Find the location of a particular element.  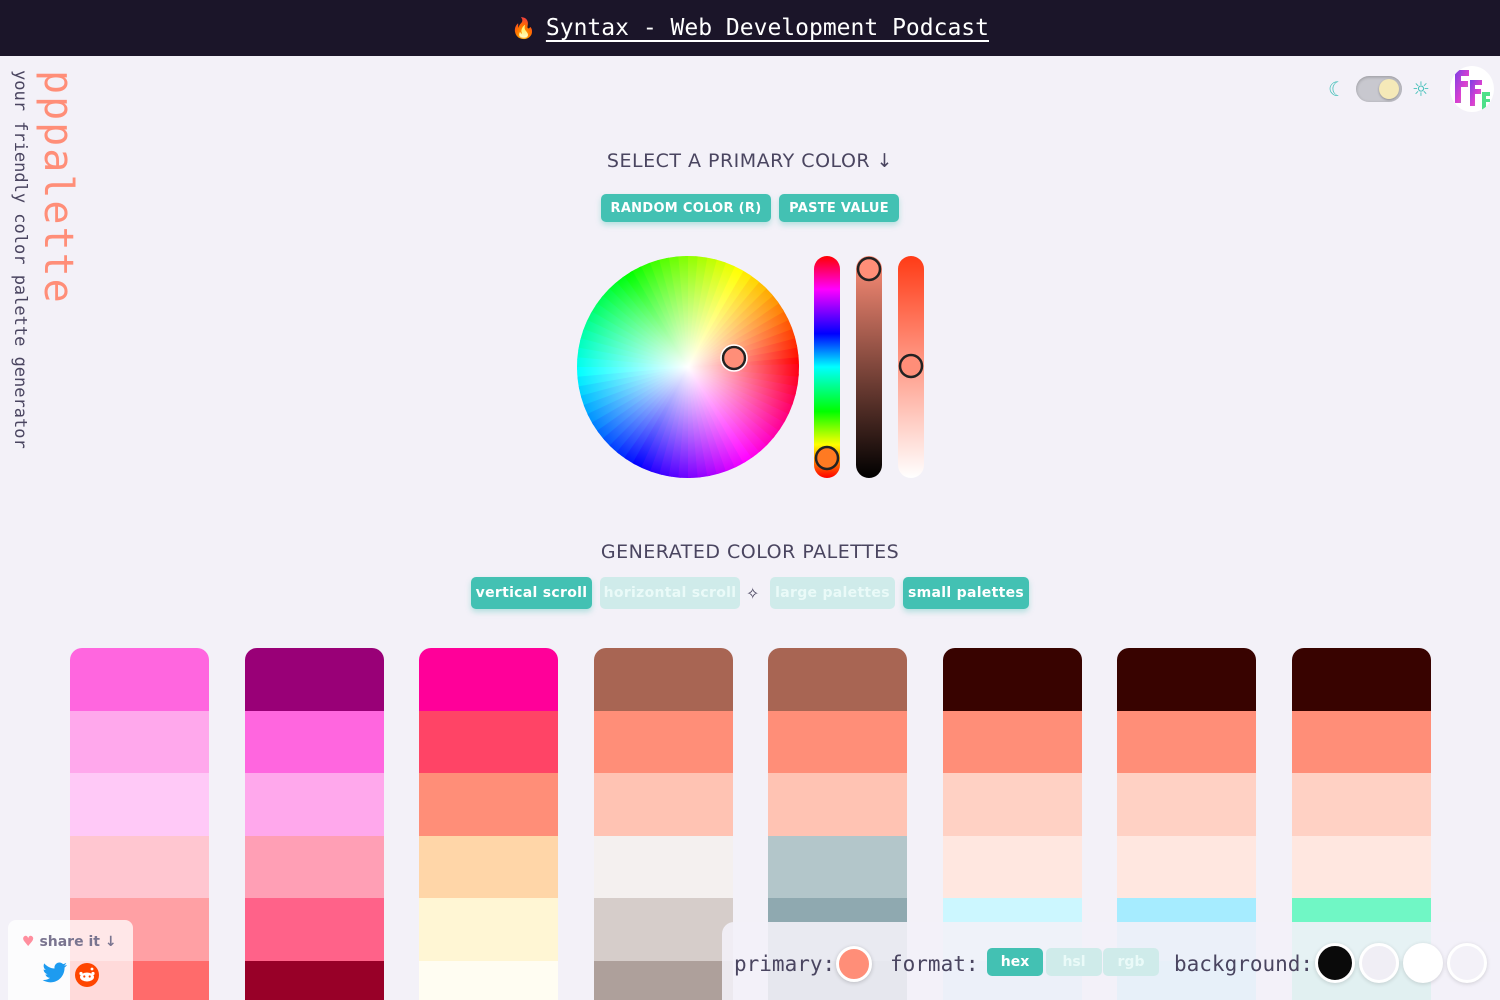

palettes-heading: GENERATED COLOR PALETTES is located at coordinates (750, 552).